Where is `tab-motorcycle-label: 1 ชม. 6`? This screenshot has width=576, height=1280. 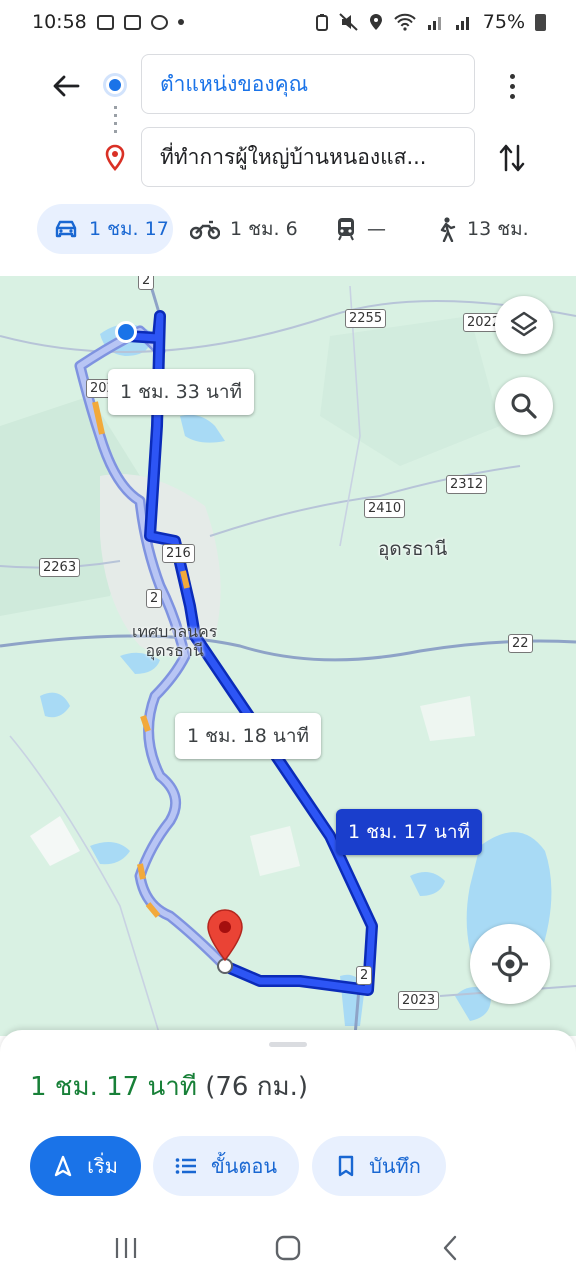
tab-motorcycle-label: 1 ชม. 6 is located at coordinates (264, 229).